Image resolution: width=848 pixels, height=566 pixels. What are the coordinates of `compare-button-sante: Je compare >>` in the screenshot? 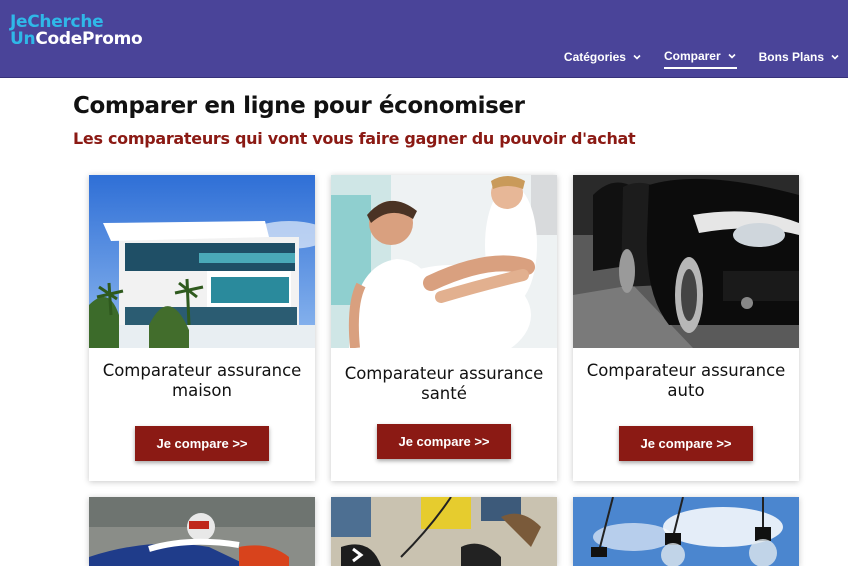 It's located at (444, 441).